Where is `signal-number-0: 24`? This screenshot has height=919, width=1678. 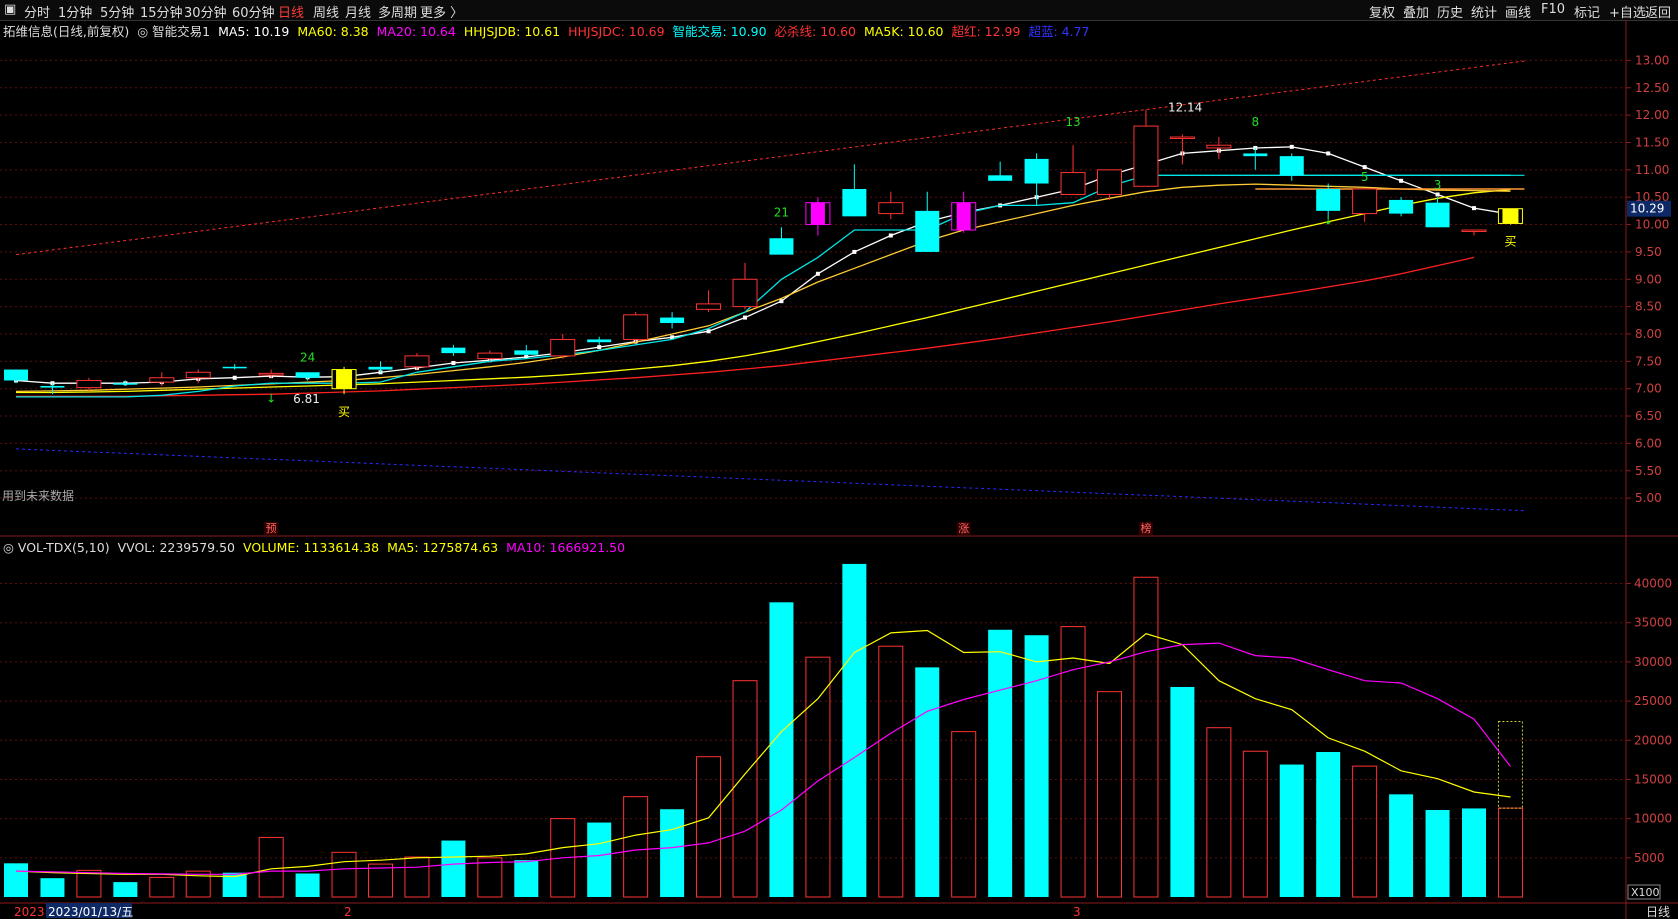 signal-number-0: 24 is located at coordinates (307, 357).